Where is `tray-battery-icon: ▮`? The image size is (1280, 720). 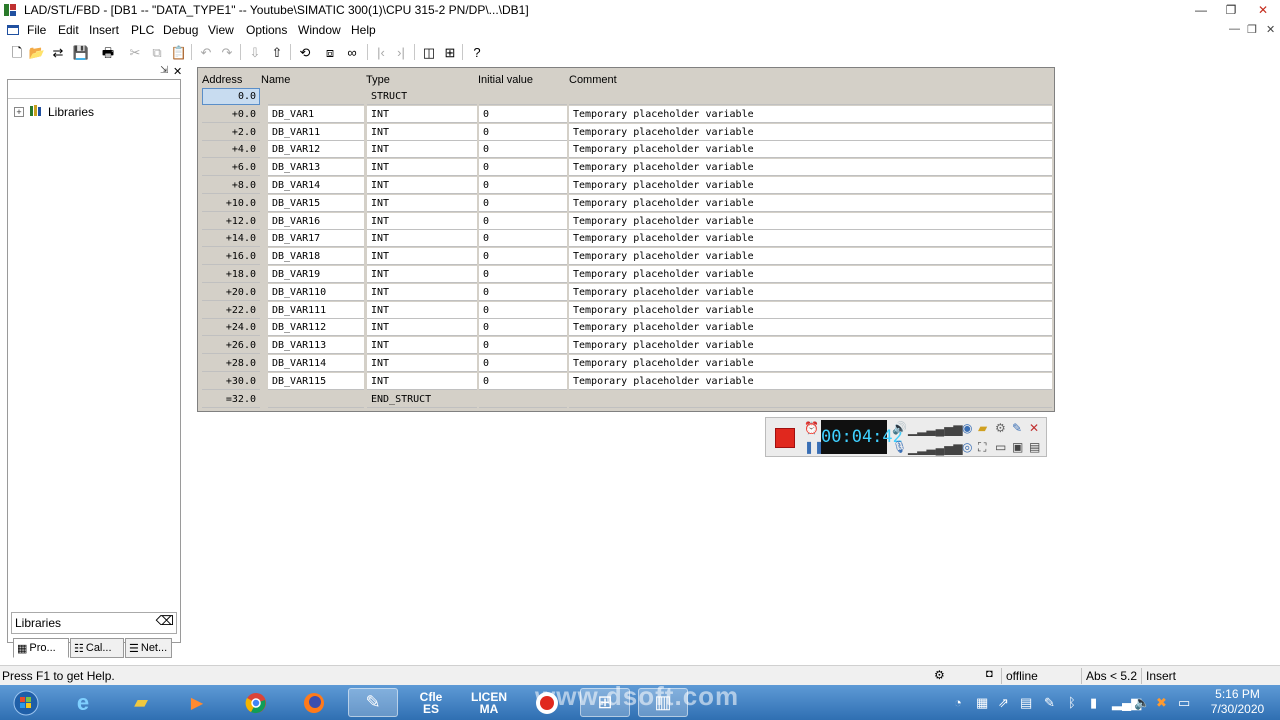 tray-battery-icon: ▮ is located at coordinates (1093, 703).